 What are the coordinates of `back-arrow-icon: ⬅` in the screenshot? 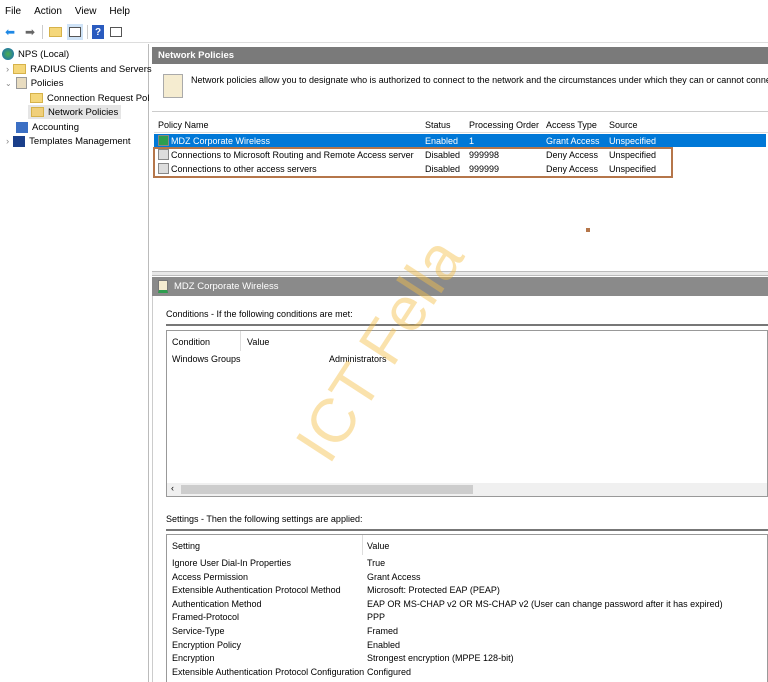 It's located at (10, 32).